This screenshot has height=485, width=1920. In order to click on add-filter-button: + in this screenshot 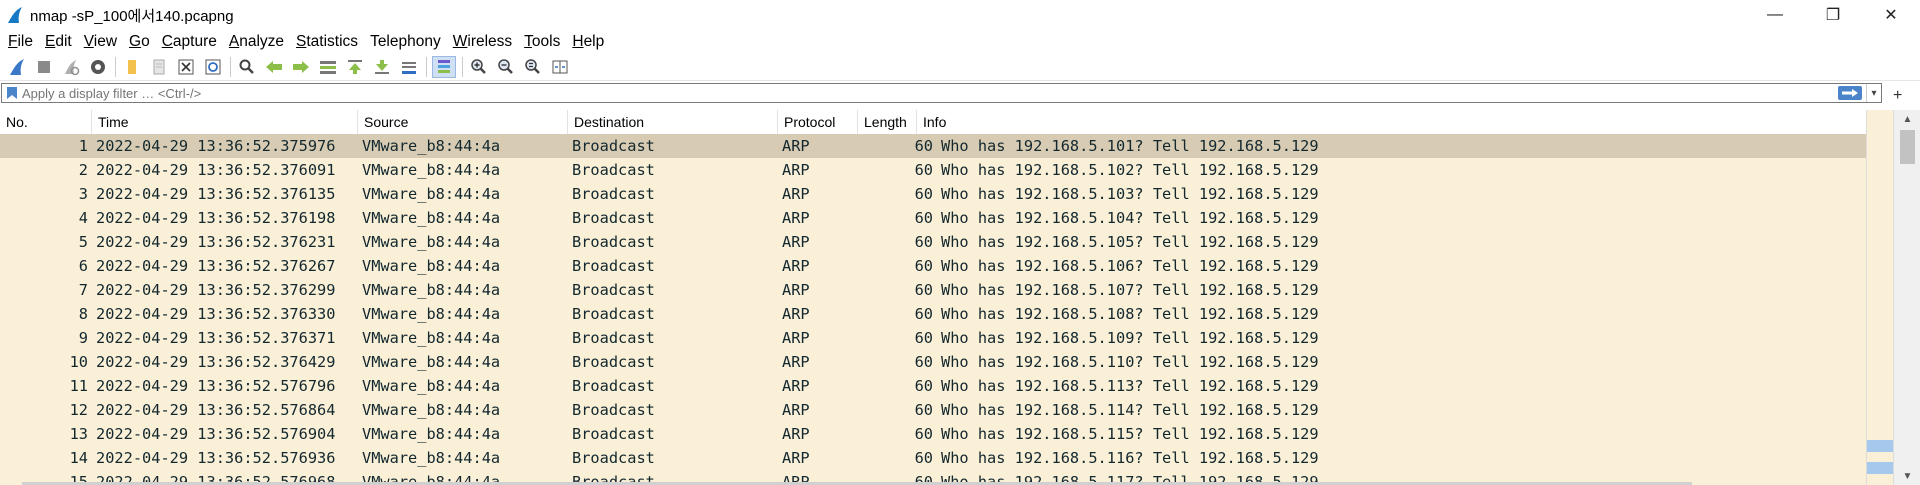, I will do `click(1897, 96)`.